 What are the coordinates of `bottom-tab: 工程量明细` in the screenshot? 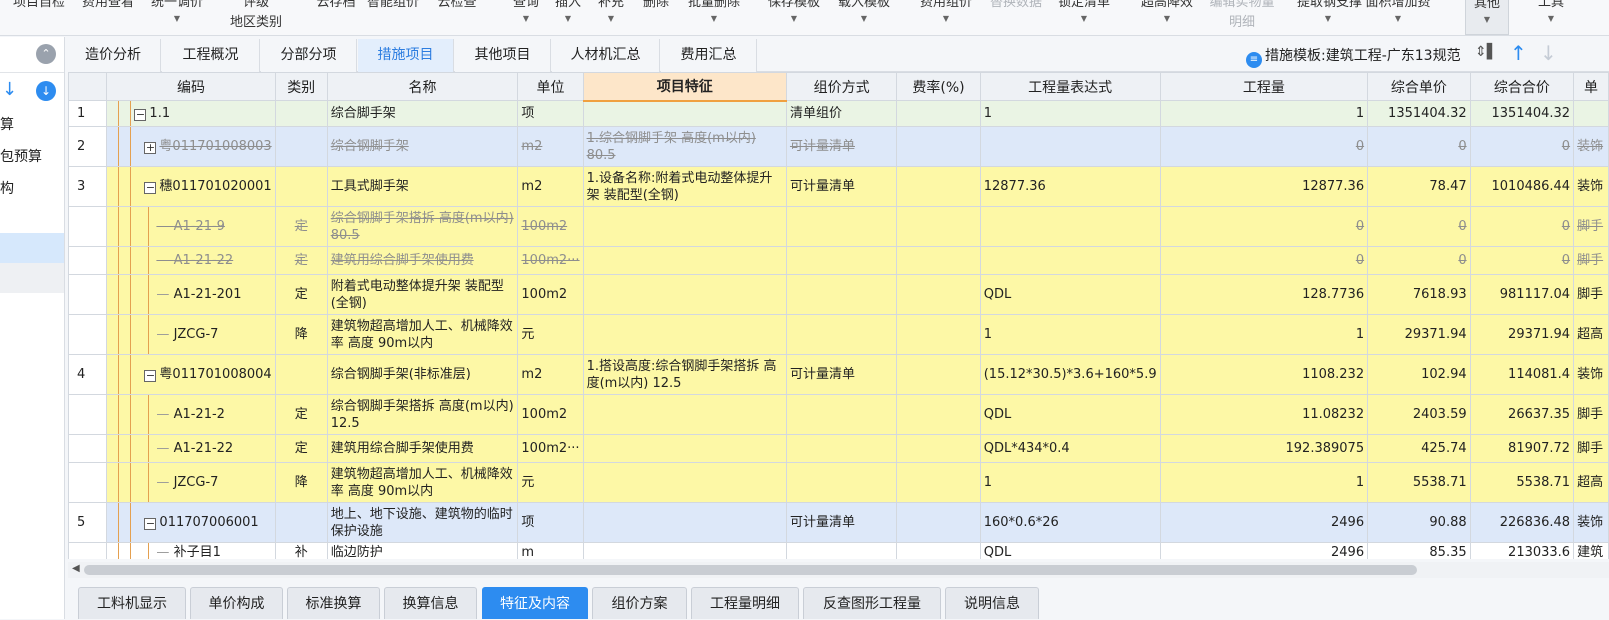 It's located at (745, 603).